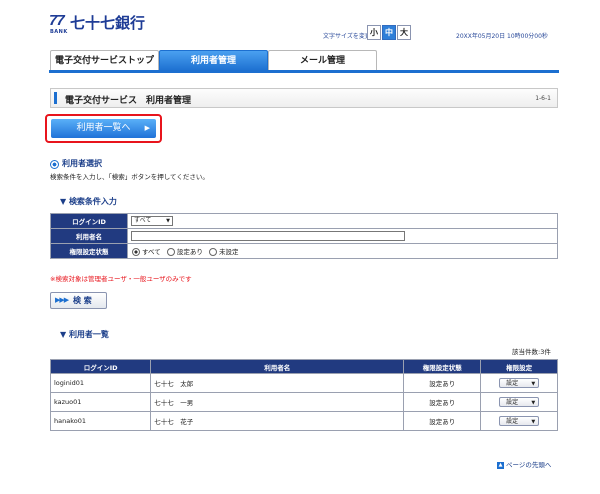  Describe the element at coordinates (404, 32) in the screenshot. I see `font-size-large-button: 大` at that location.